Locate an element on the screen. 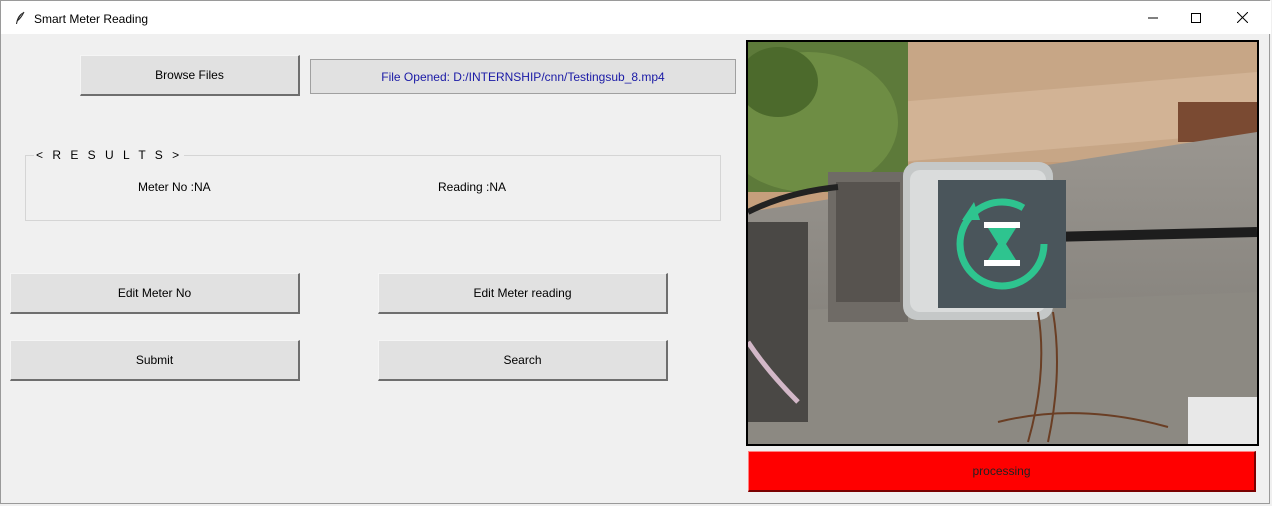  maximize-button is located at coordinates (1196, 17).